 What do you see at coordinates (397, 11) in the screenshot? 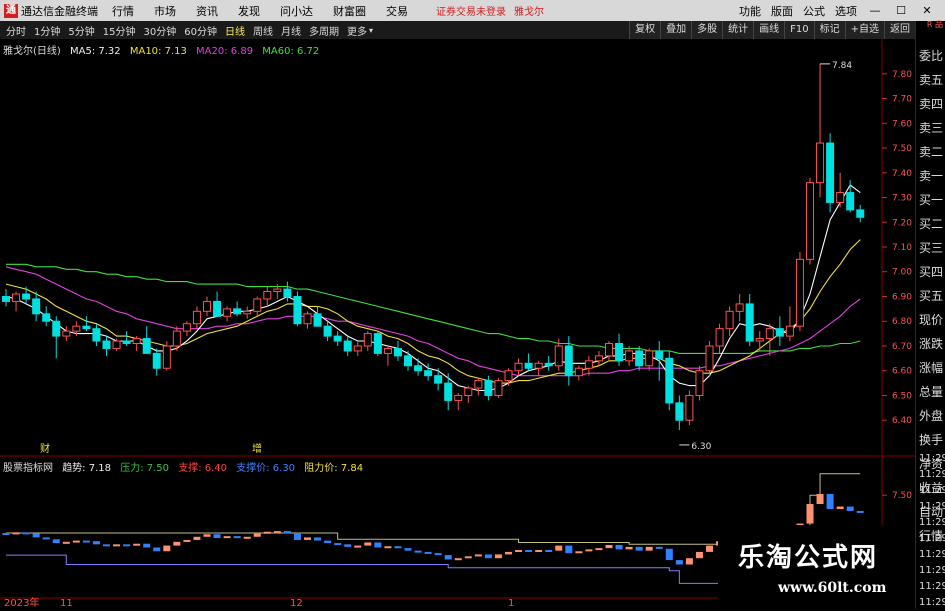
I see `menu-item-trade: 交易` at bounding box center [397, 11].